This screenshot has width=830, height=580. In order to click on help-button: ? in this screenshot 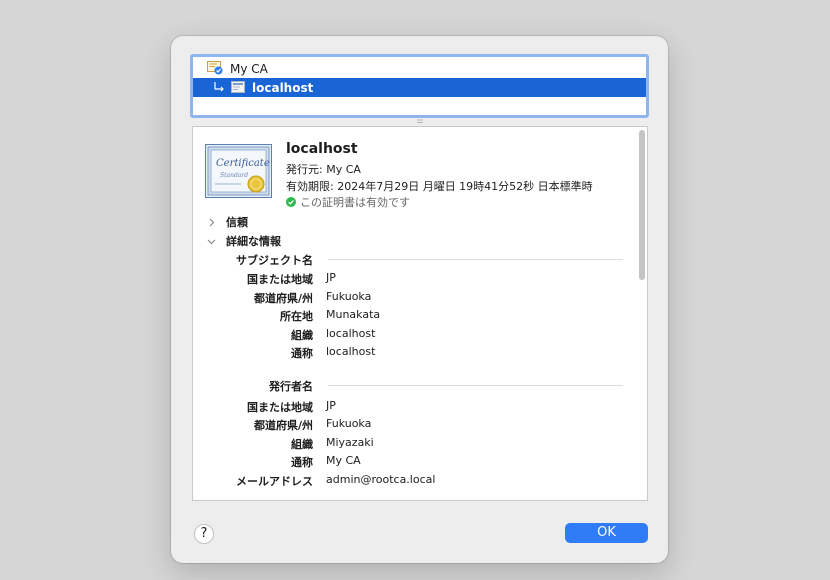, I will do `click(204, 534)`.